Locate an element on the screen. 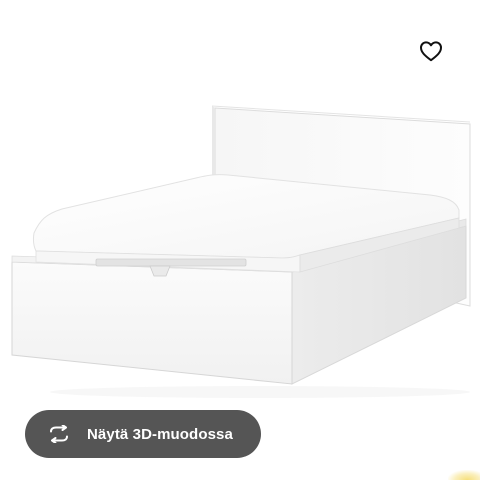  favourite-button is located at coordinates (431, 51).